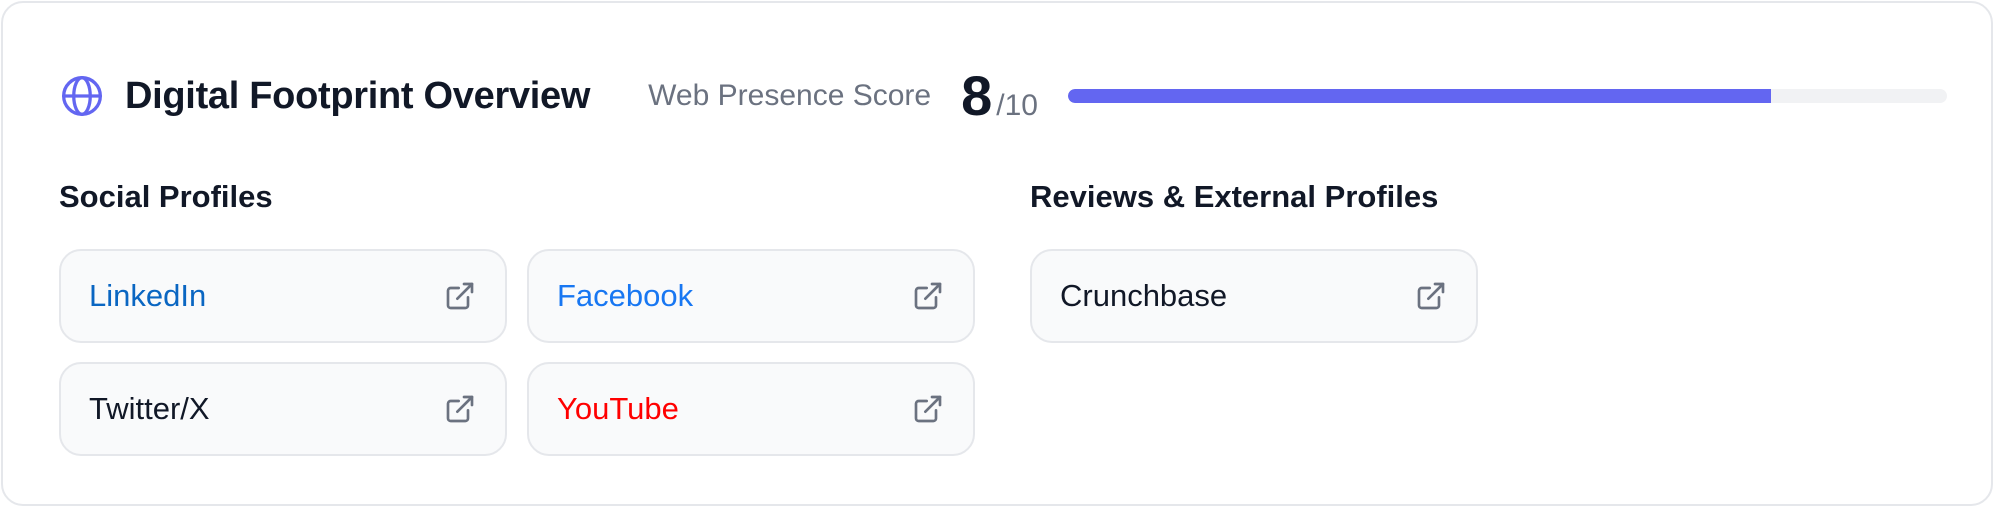 Image resolution: width=2000 pixels, height=511 pixels. Describe the element at coordinates (1419, 96) in the screenshot. I see `score-progress-fill` at that location.